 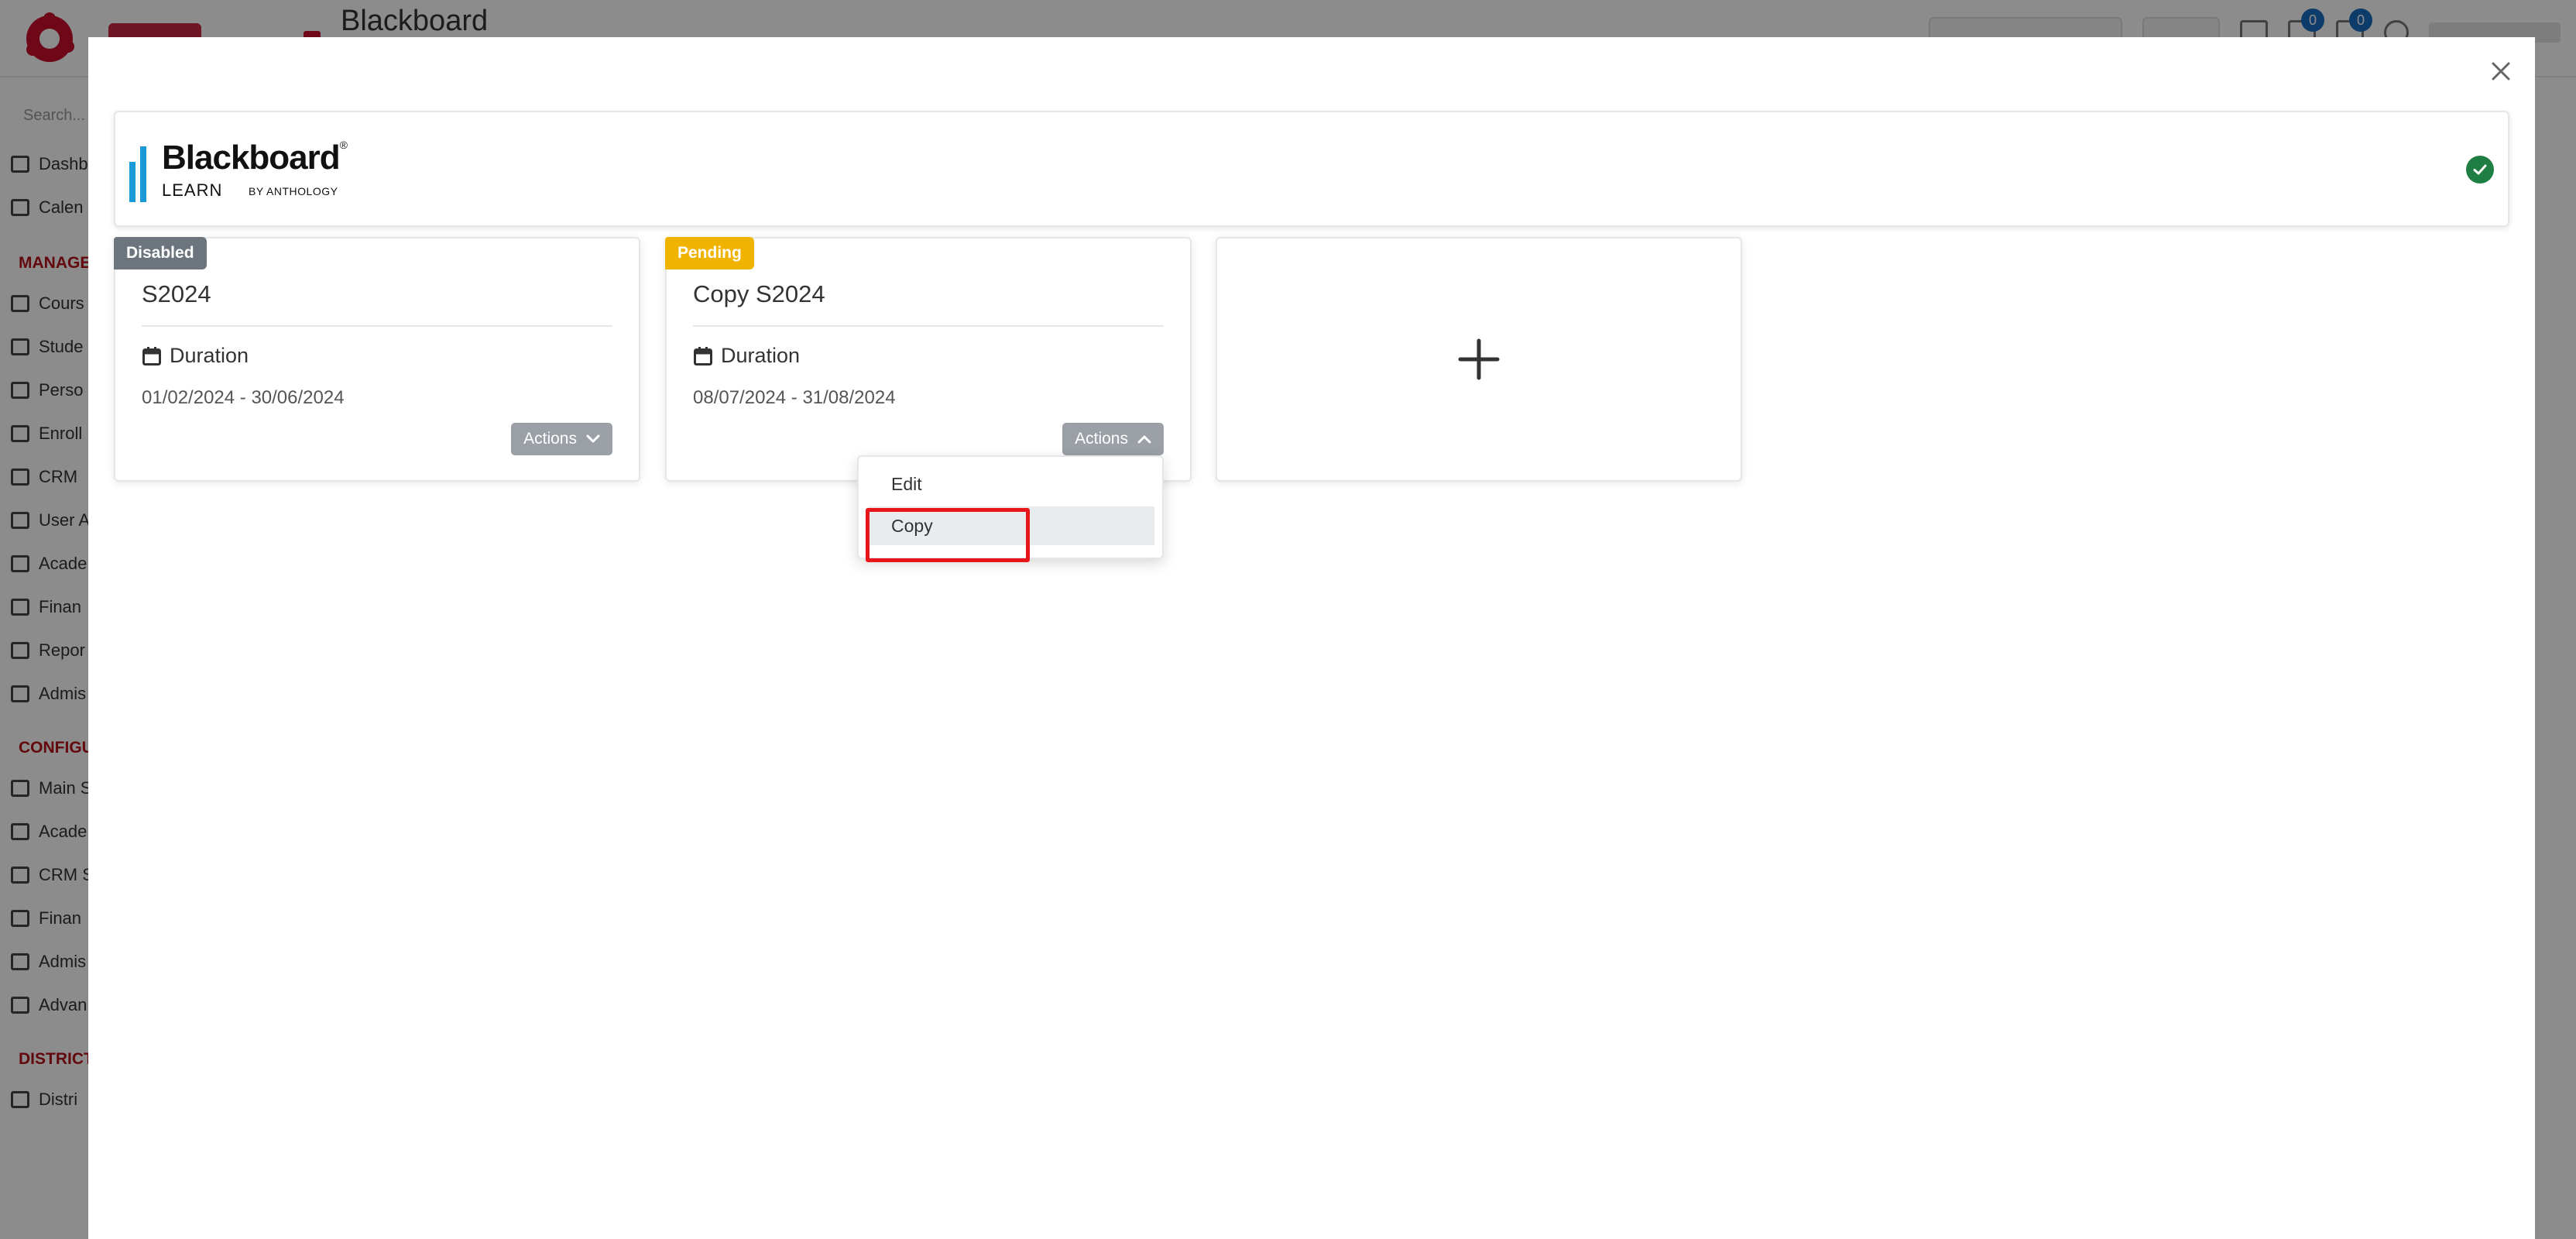 I want to click on status-badge: Pending, so click(x=709, y=253).